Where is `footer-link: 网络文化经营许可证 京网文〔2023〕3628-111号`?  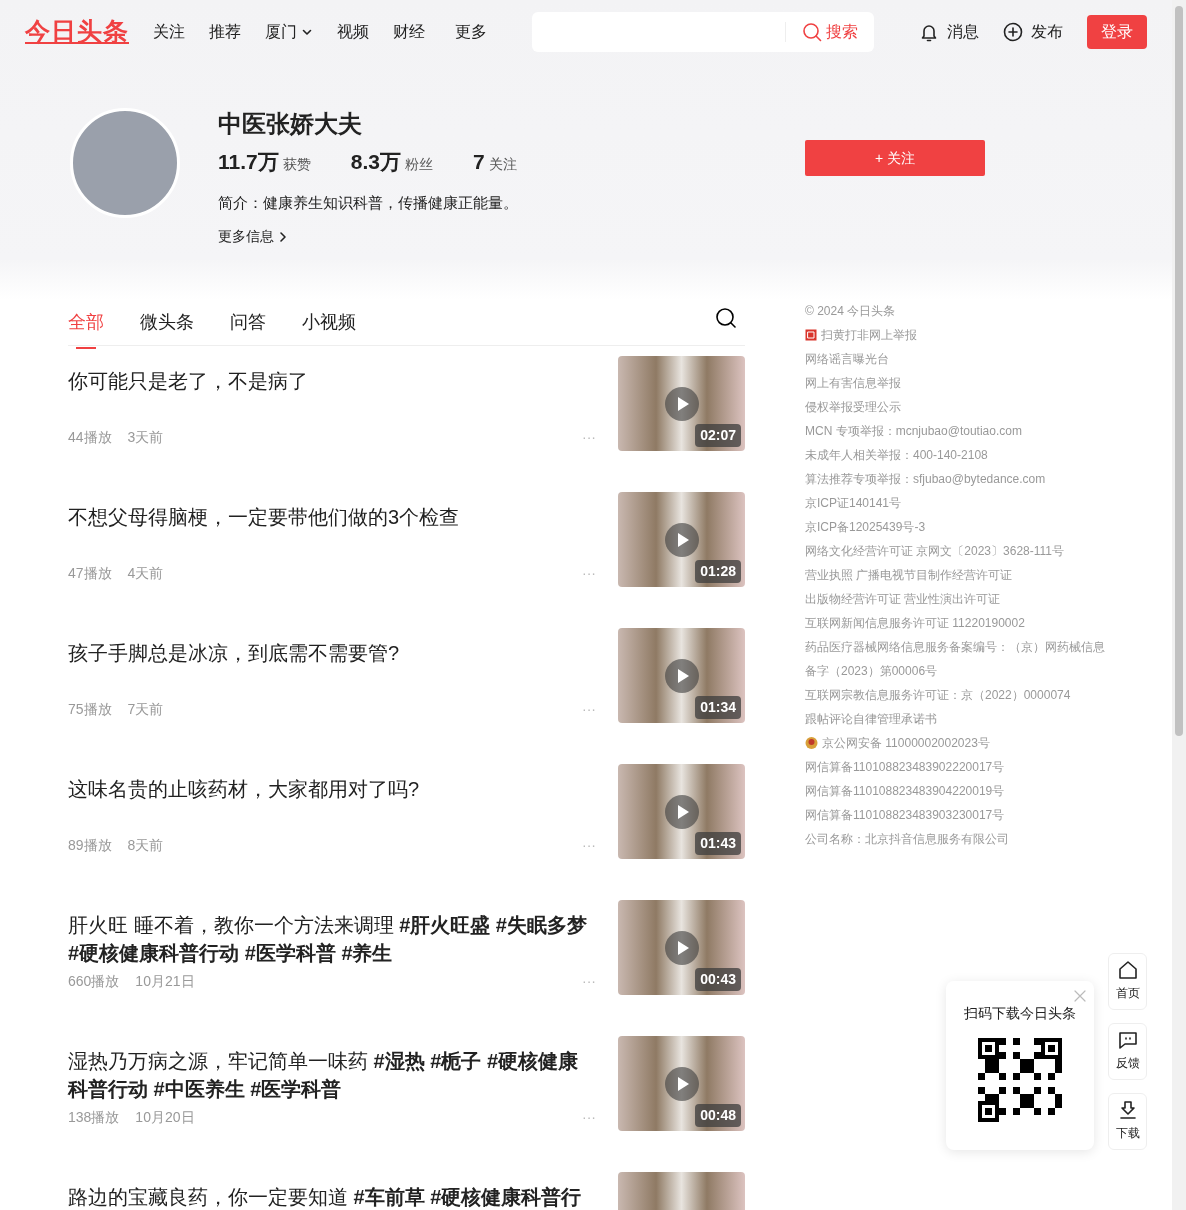
footer-link: 网络文化经营许可证 京网文〔2023〕3628-111号 is located at coordinates (934, 551).